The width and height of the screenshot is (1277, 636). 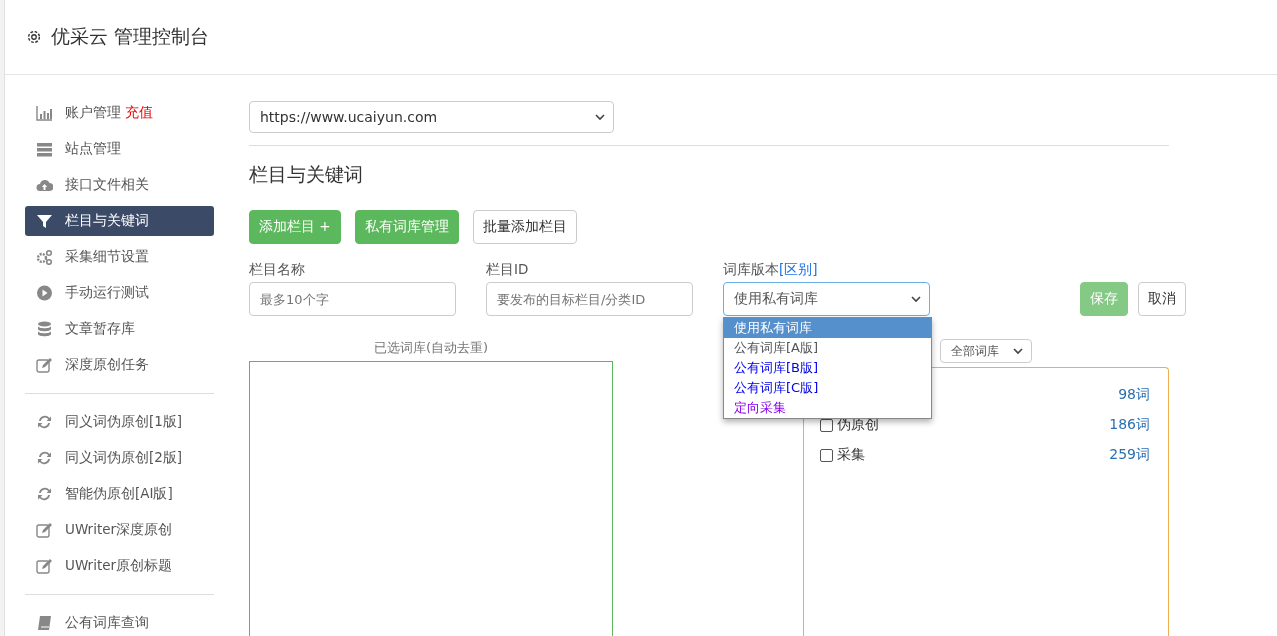 What do you see at coordinates (431, 117) in the screenshot?
I see `site-select: https://www.ucaiyun.com` at bounding box center [431, 117].